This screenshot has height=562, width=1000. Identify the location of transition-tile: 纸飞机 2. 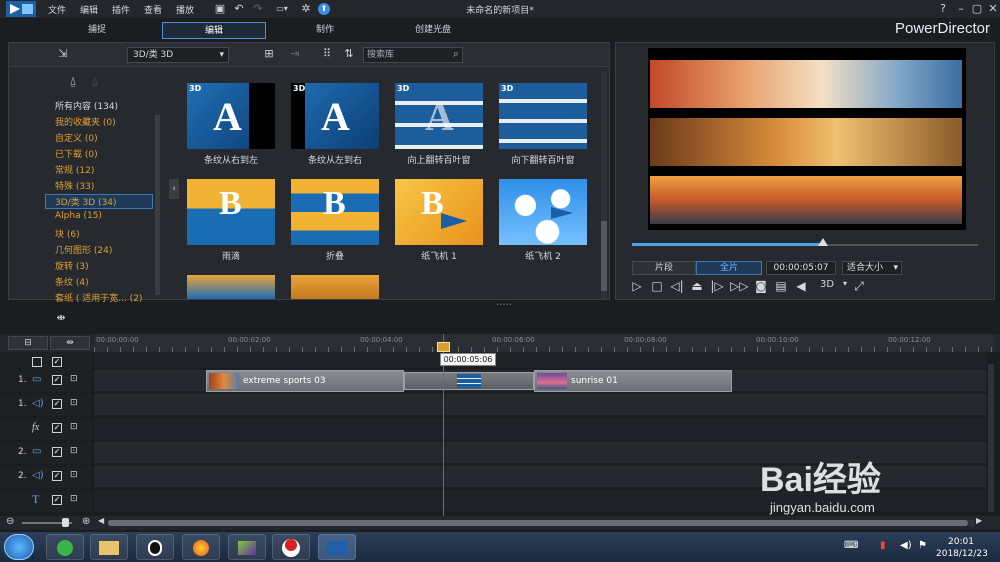
(543, 220).